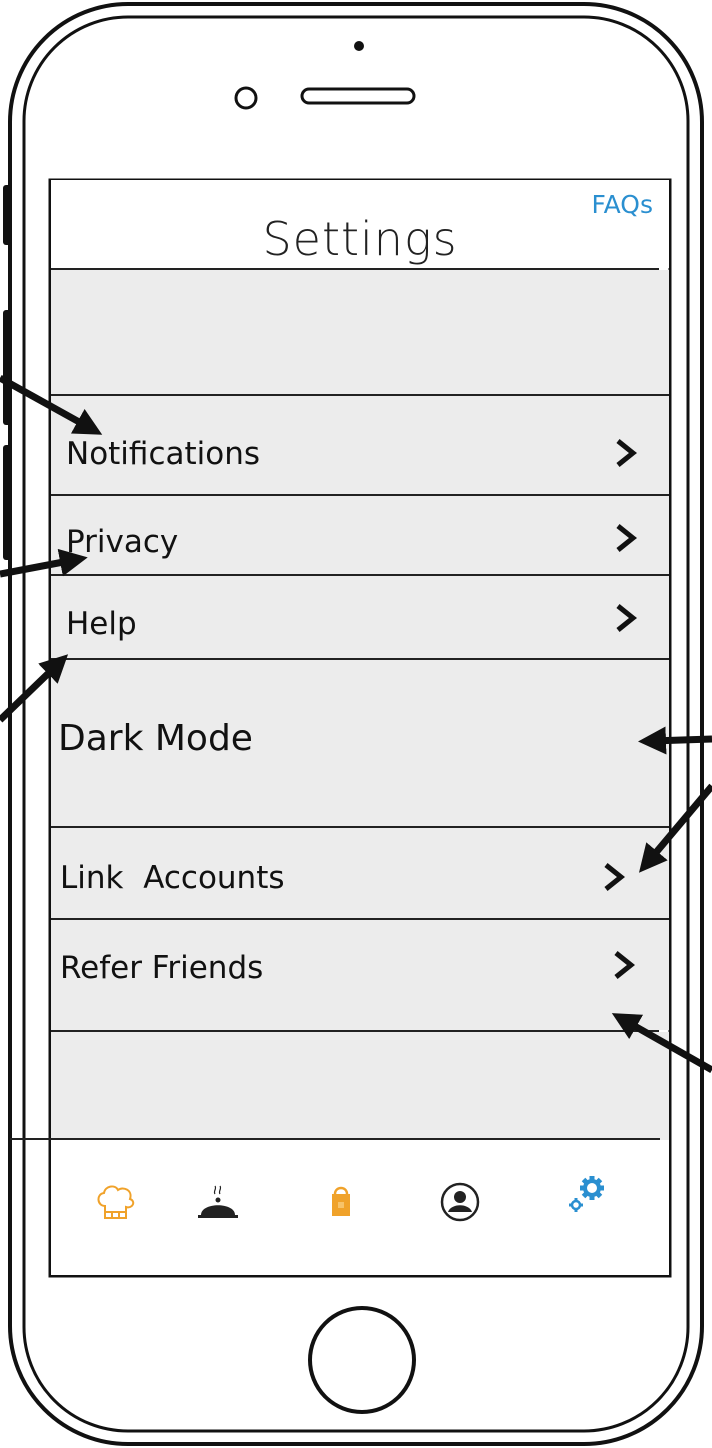 Image resolution: width=712 pixels, height=1448 pixels. Describe the element at coordinates (360, 617) in the screenshot. I see `settings-row-help: Help` at that location.